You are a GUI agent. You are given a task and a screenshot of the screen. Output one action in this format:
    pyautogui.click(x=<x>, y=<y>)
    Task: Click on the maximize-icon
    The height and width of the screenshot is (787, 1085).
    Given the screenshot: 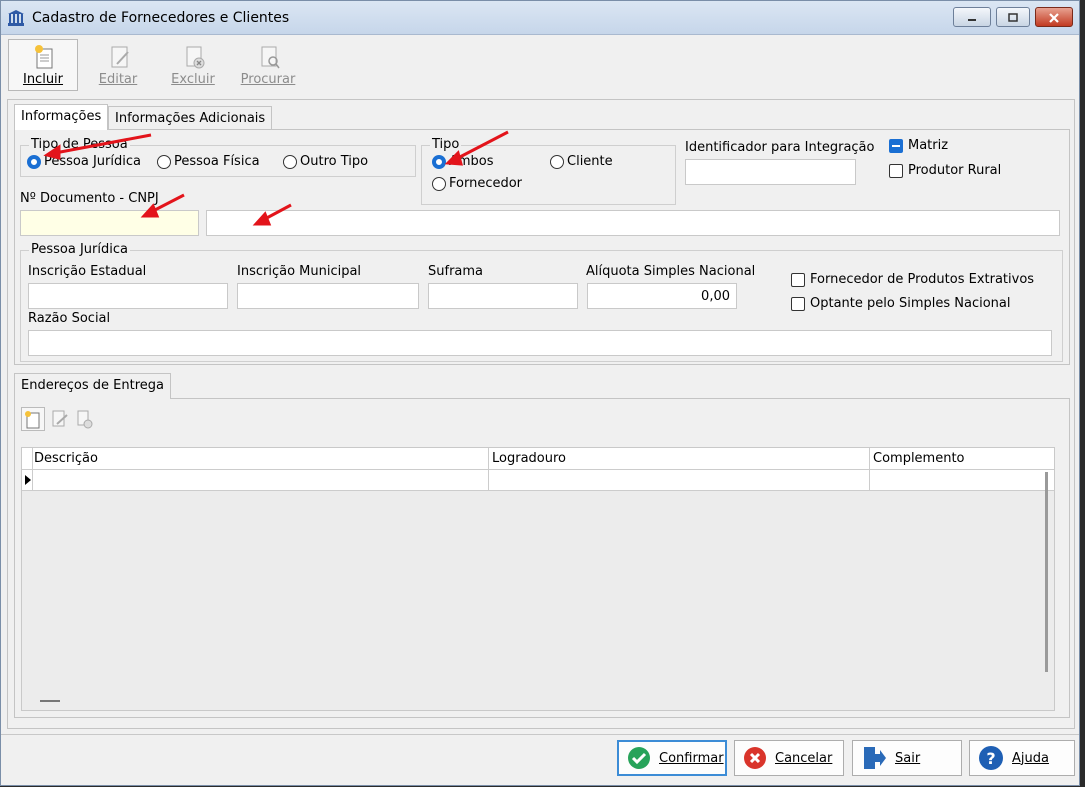 What is the action you would take?
    pyautogui.click(x=1013, y=17)
    